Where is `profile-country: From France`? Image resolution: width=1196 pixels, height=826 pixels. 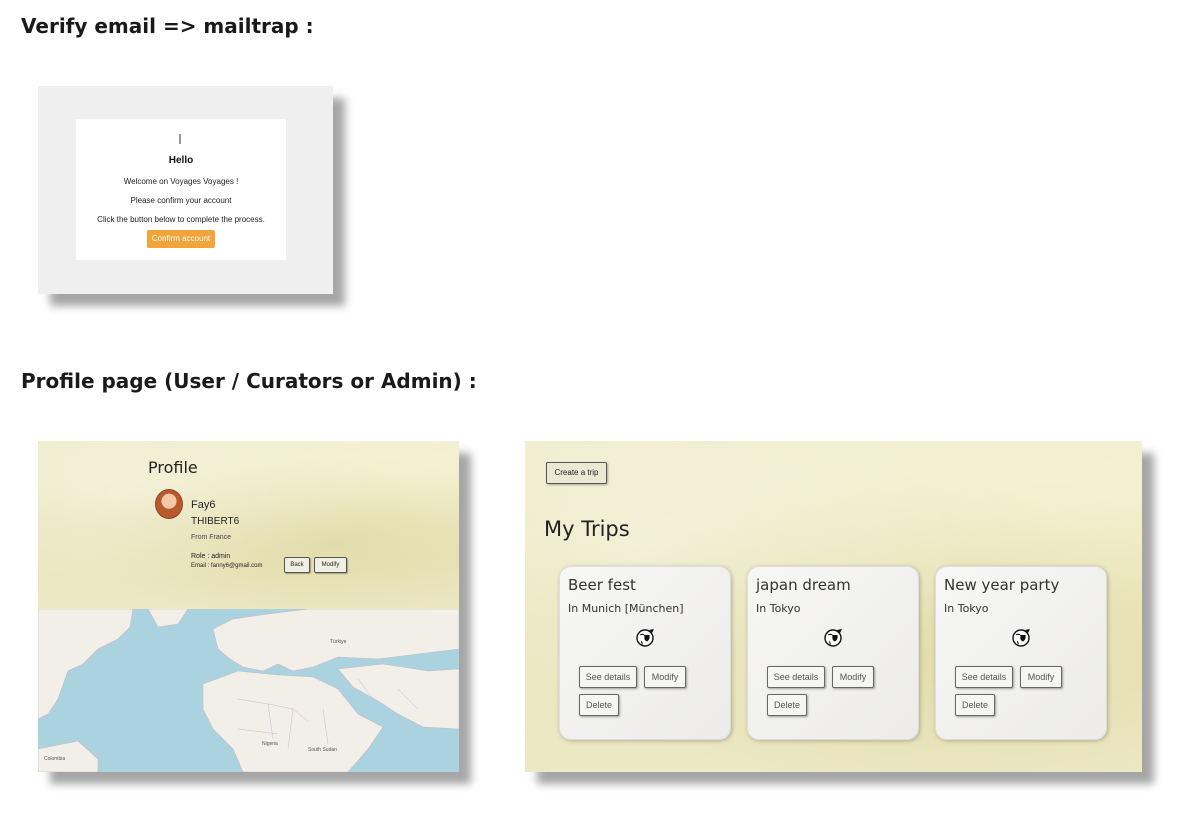
profile-country: From France is located at coordinates (211, 537).